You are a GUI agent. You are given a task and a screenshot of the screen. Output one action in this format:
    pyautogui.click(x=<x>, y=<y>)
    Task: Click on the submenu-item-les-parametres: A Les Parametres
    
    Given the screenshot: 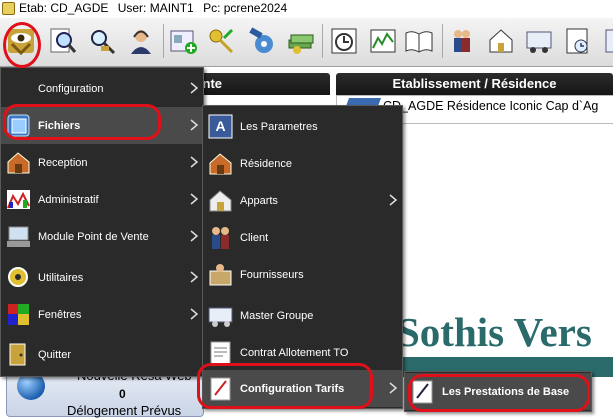 What is the action you would take?
    pyautogui.click(x=302, y=126)
    